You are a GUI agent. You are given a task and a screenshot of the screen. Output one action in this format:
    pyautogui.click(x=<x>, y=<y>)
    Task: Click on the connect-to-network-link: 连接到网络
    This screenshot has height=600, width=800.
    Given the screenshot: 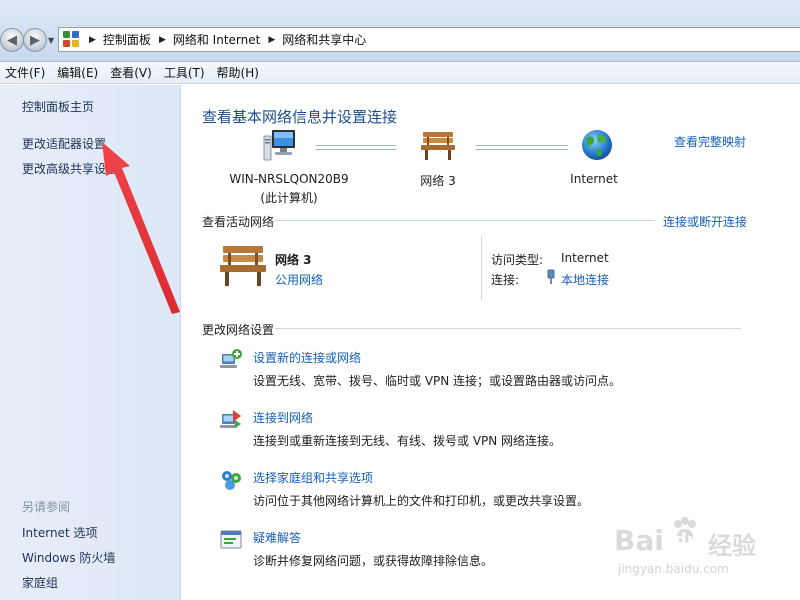 What is the action you would take?
    pyautogui.click(x=283, y=417)
    